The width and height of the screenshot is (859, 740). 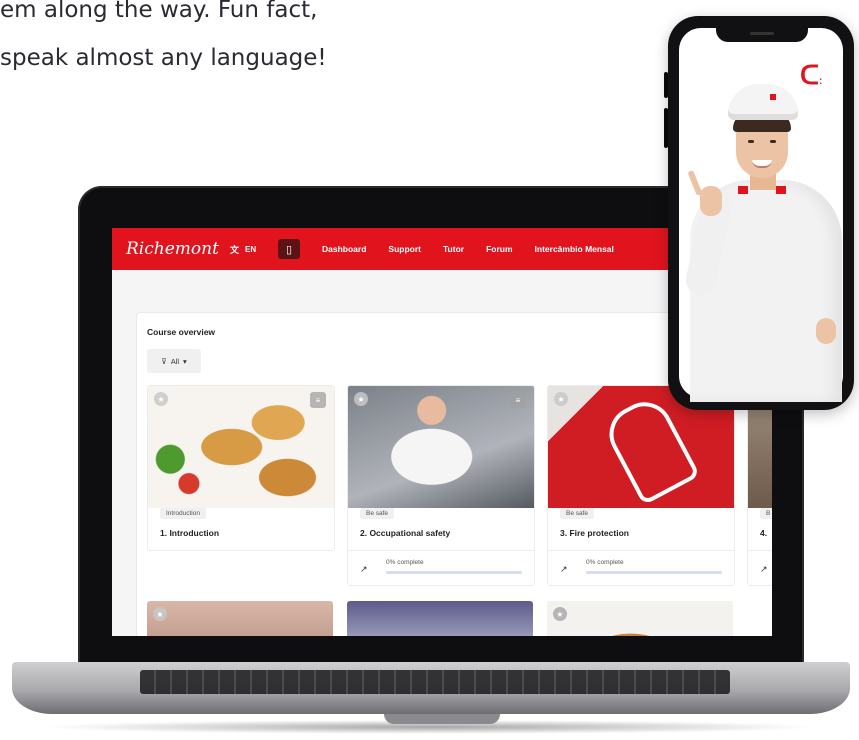 I want to click on laptop-keyboard, so click(x=435, y=682).